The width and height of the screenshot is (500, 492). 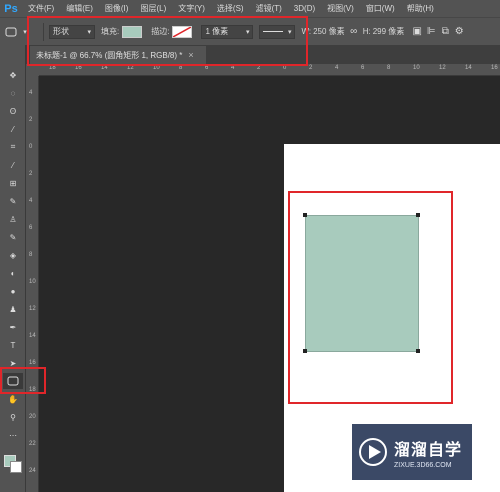 I want to click on pen-tool-icon: ✒, so click(x=13, y=327).